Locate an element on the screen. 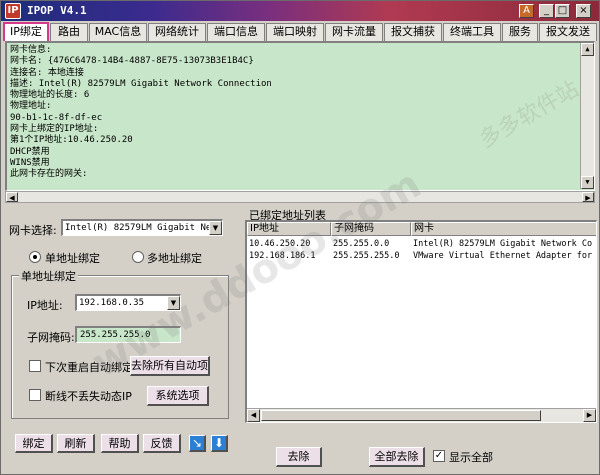 The width and height of the screenshot is (600, 475). remove-all-button: 全部去除 is located at coordinates (397, 457).